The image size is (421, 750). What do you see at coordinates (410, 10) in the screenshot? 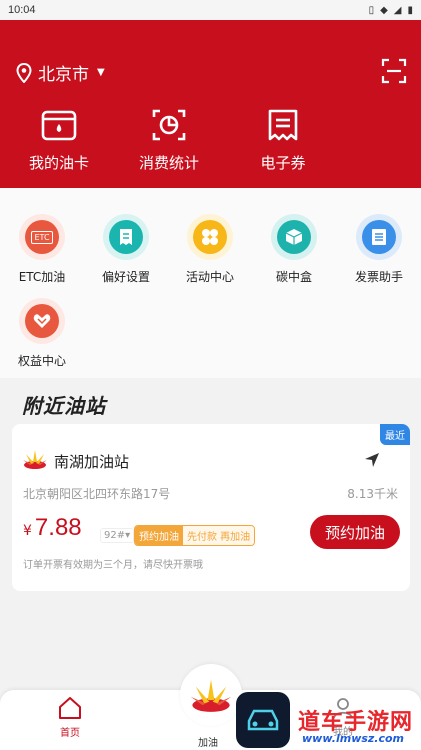
I see `battery-icon: ▮` at bounding box center [410, 10].